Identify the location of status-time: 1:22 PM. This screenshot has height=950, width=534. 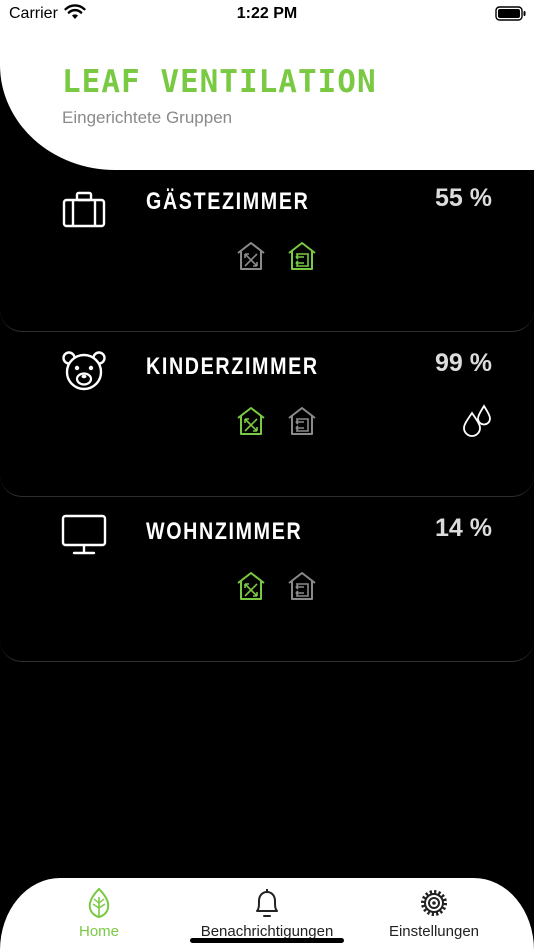
(267, 13).